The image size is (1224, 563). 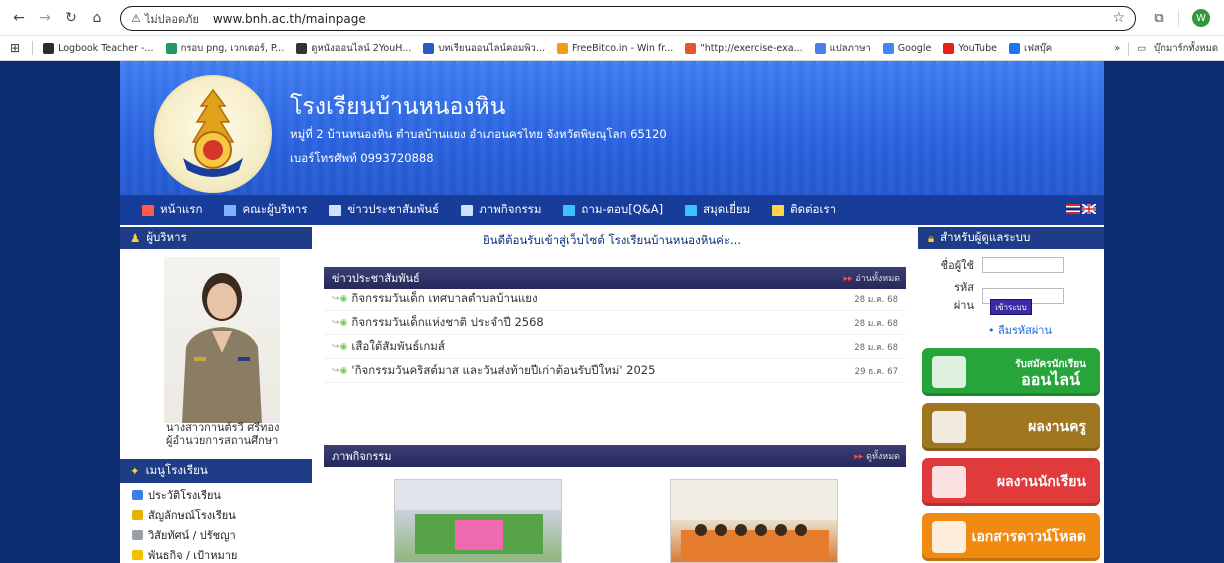 What do you see at coordinates (222, 348) in the screenshot?
I see `admin-portrait` at bounding box center [222, 348].